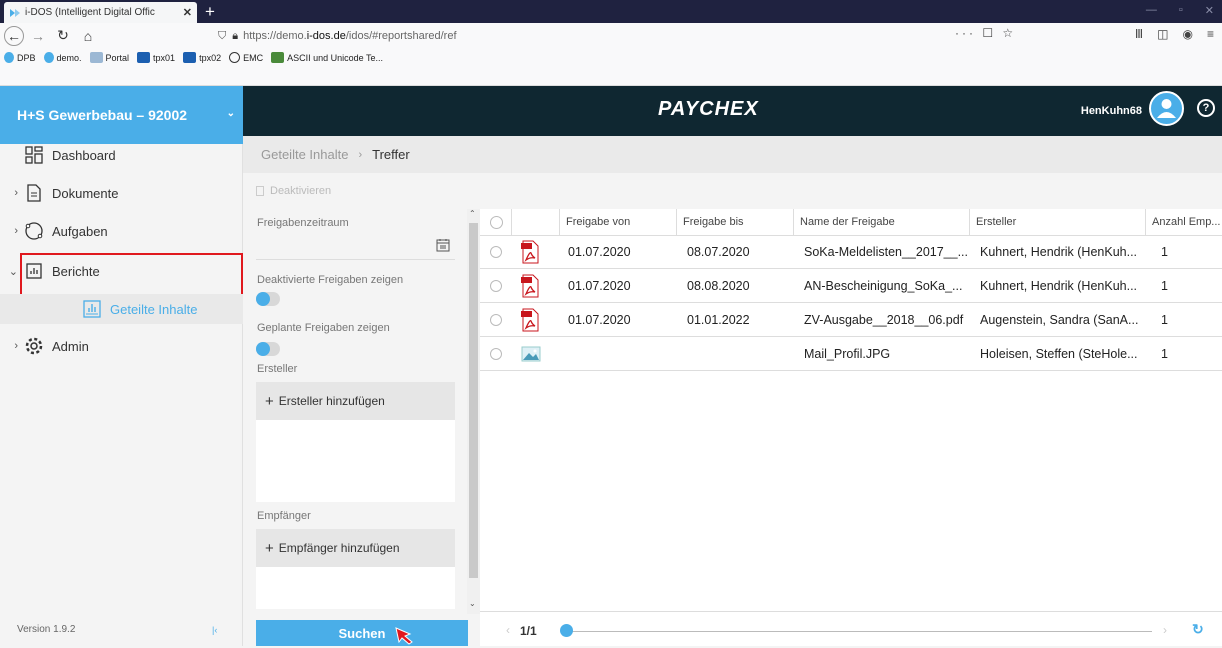 This screenshot has width=1222, height=648. I want to click on column-header: Ersteller, so click(1057, 222).